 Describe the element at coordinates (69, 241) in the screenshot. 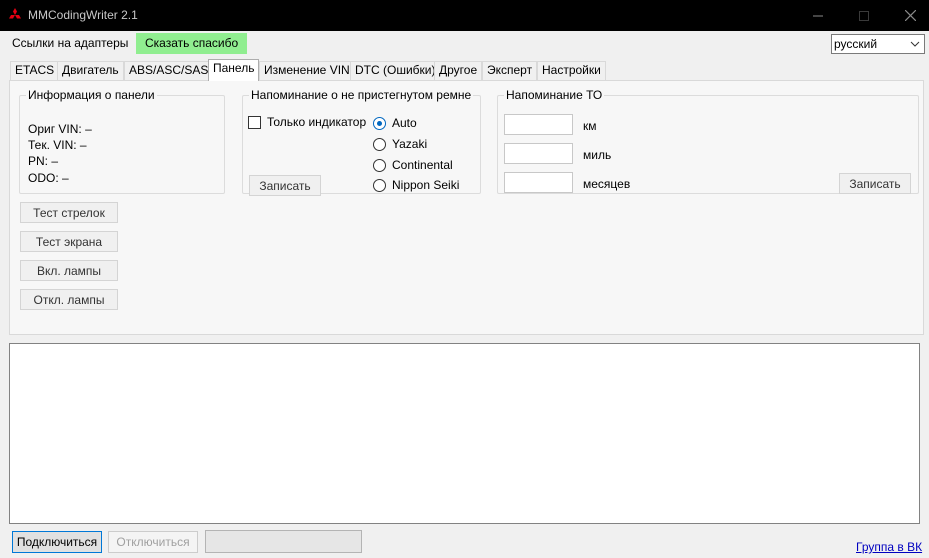

I see `test-screen-button: Тест экрана` at that location.